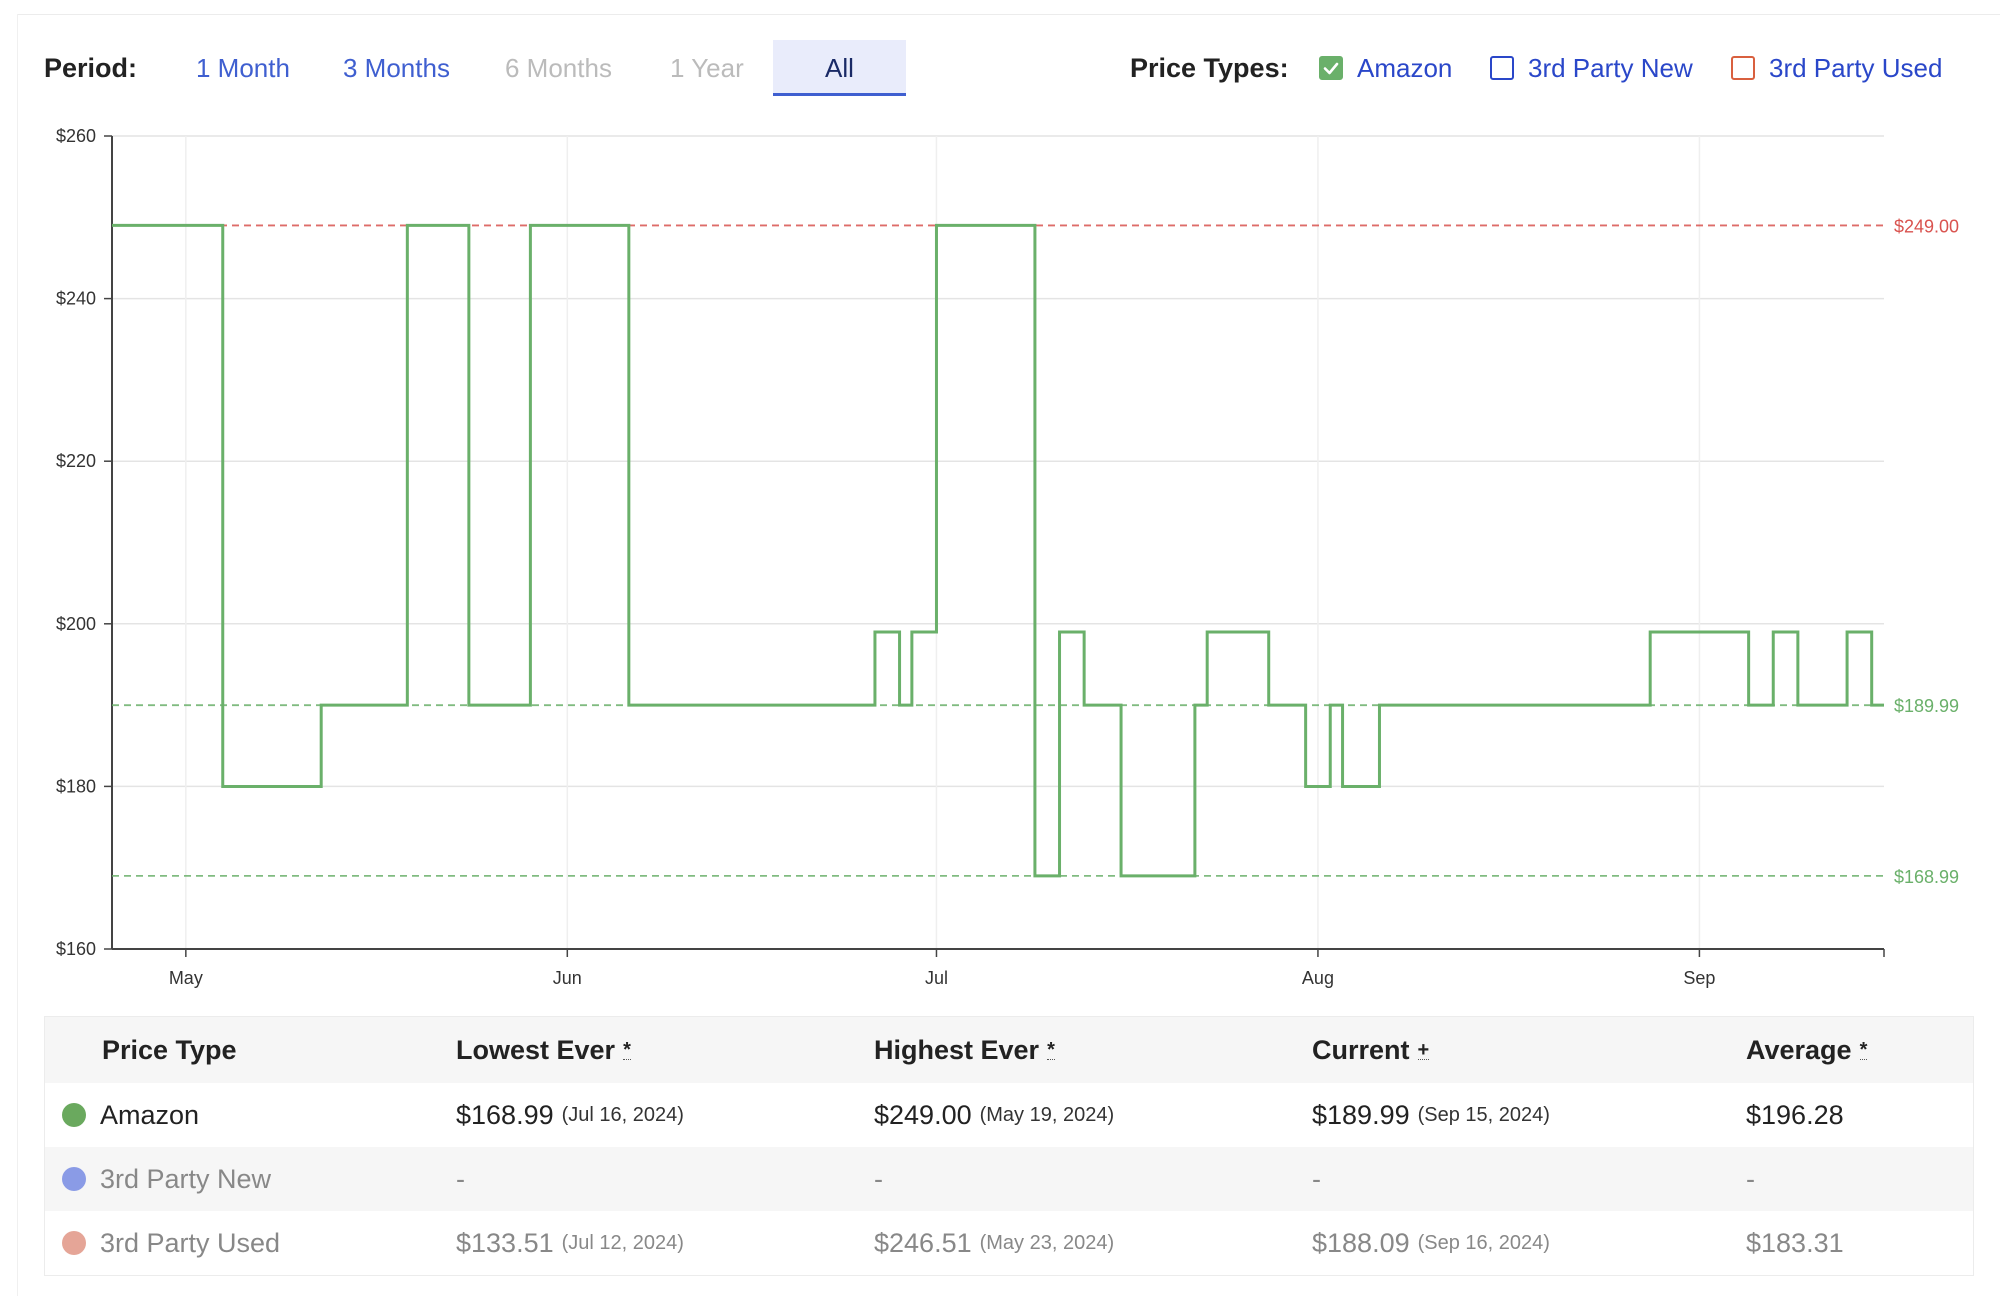 This screenshot has height=1296, width=2000. Describe the element at coordinates (1926, 226) in the screenshot. I see `reference-line-label: $249.00` at that location.